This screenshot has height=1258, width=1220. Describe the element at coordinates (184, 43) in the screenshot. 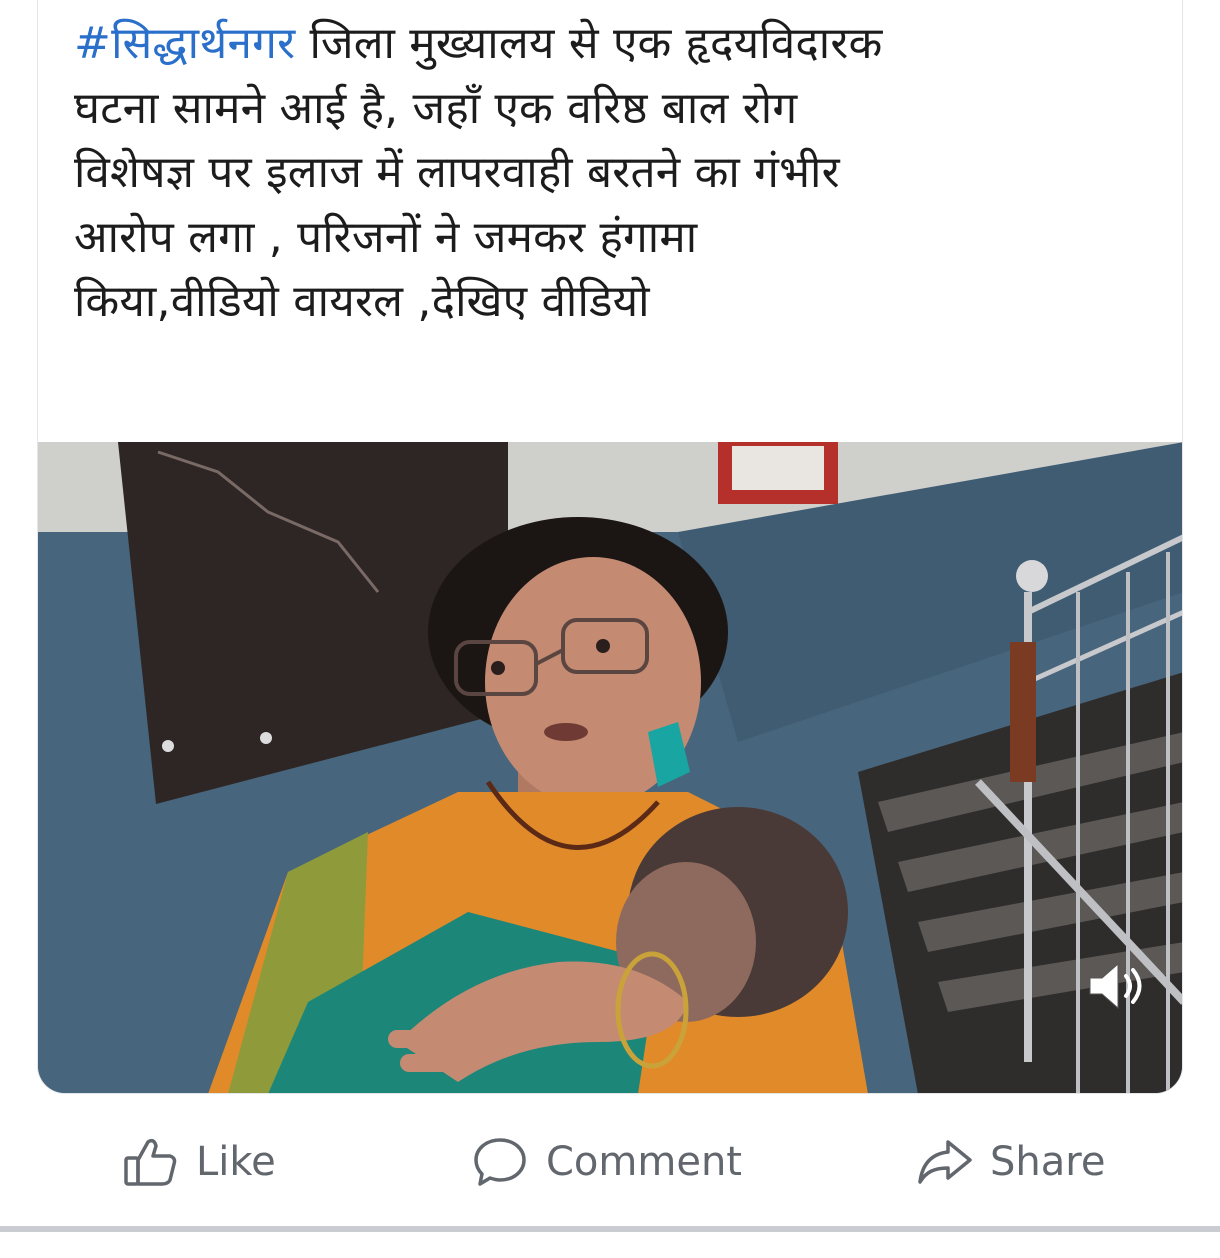

I see `hashtag-link: #सिद्धार्थनगर` at that location.